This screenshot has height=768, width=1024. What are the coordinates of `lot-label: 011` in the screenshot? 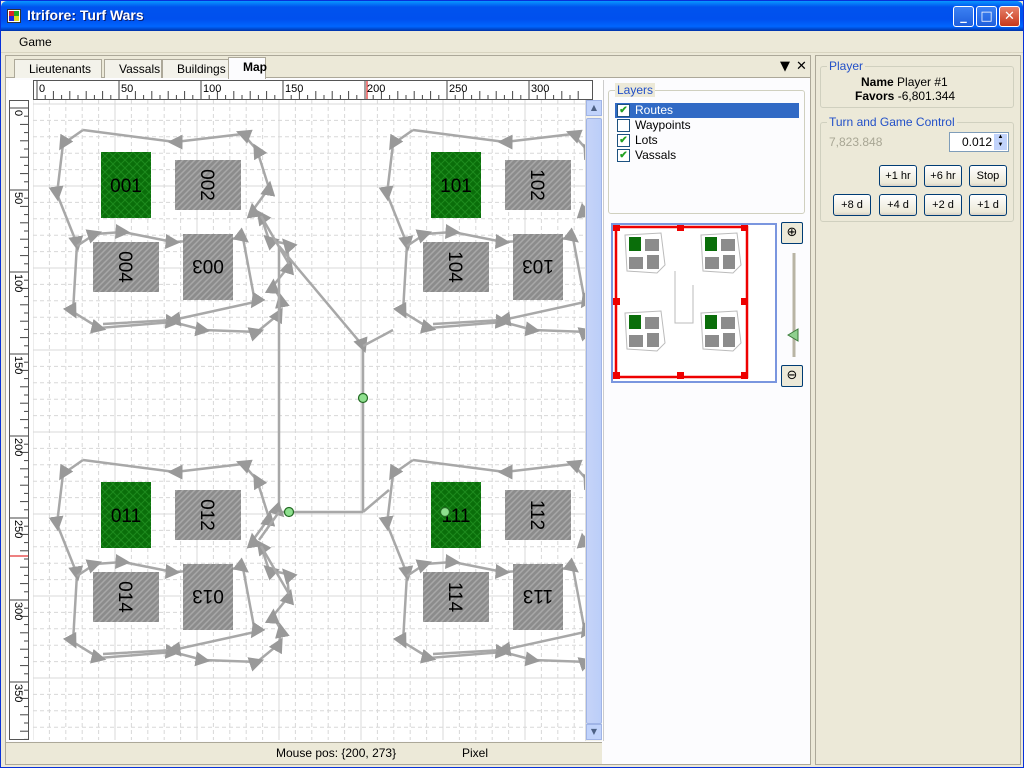 It's located at (126, 516).